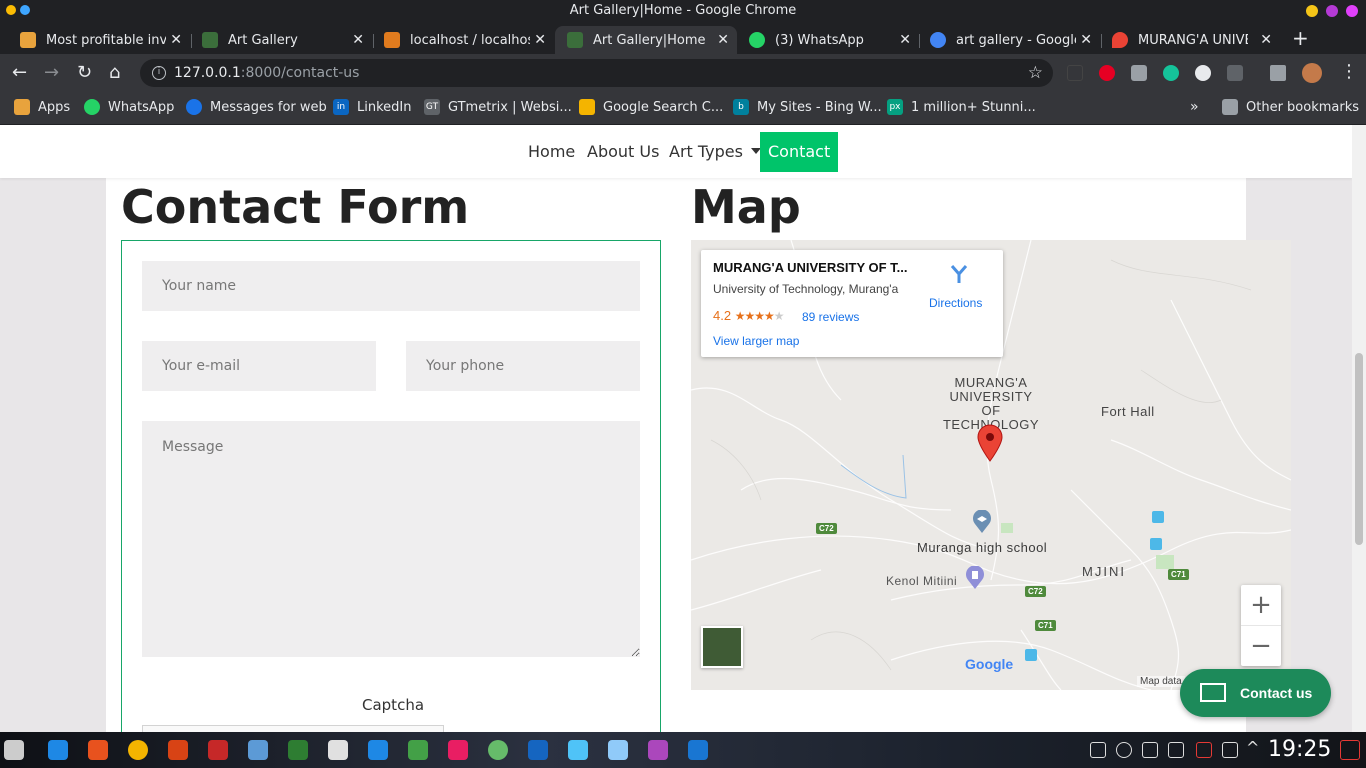  Describe the element at coordinates (1171, 73) in the screenshot. I see `grammarly-icon` at that location.